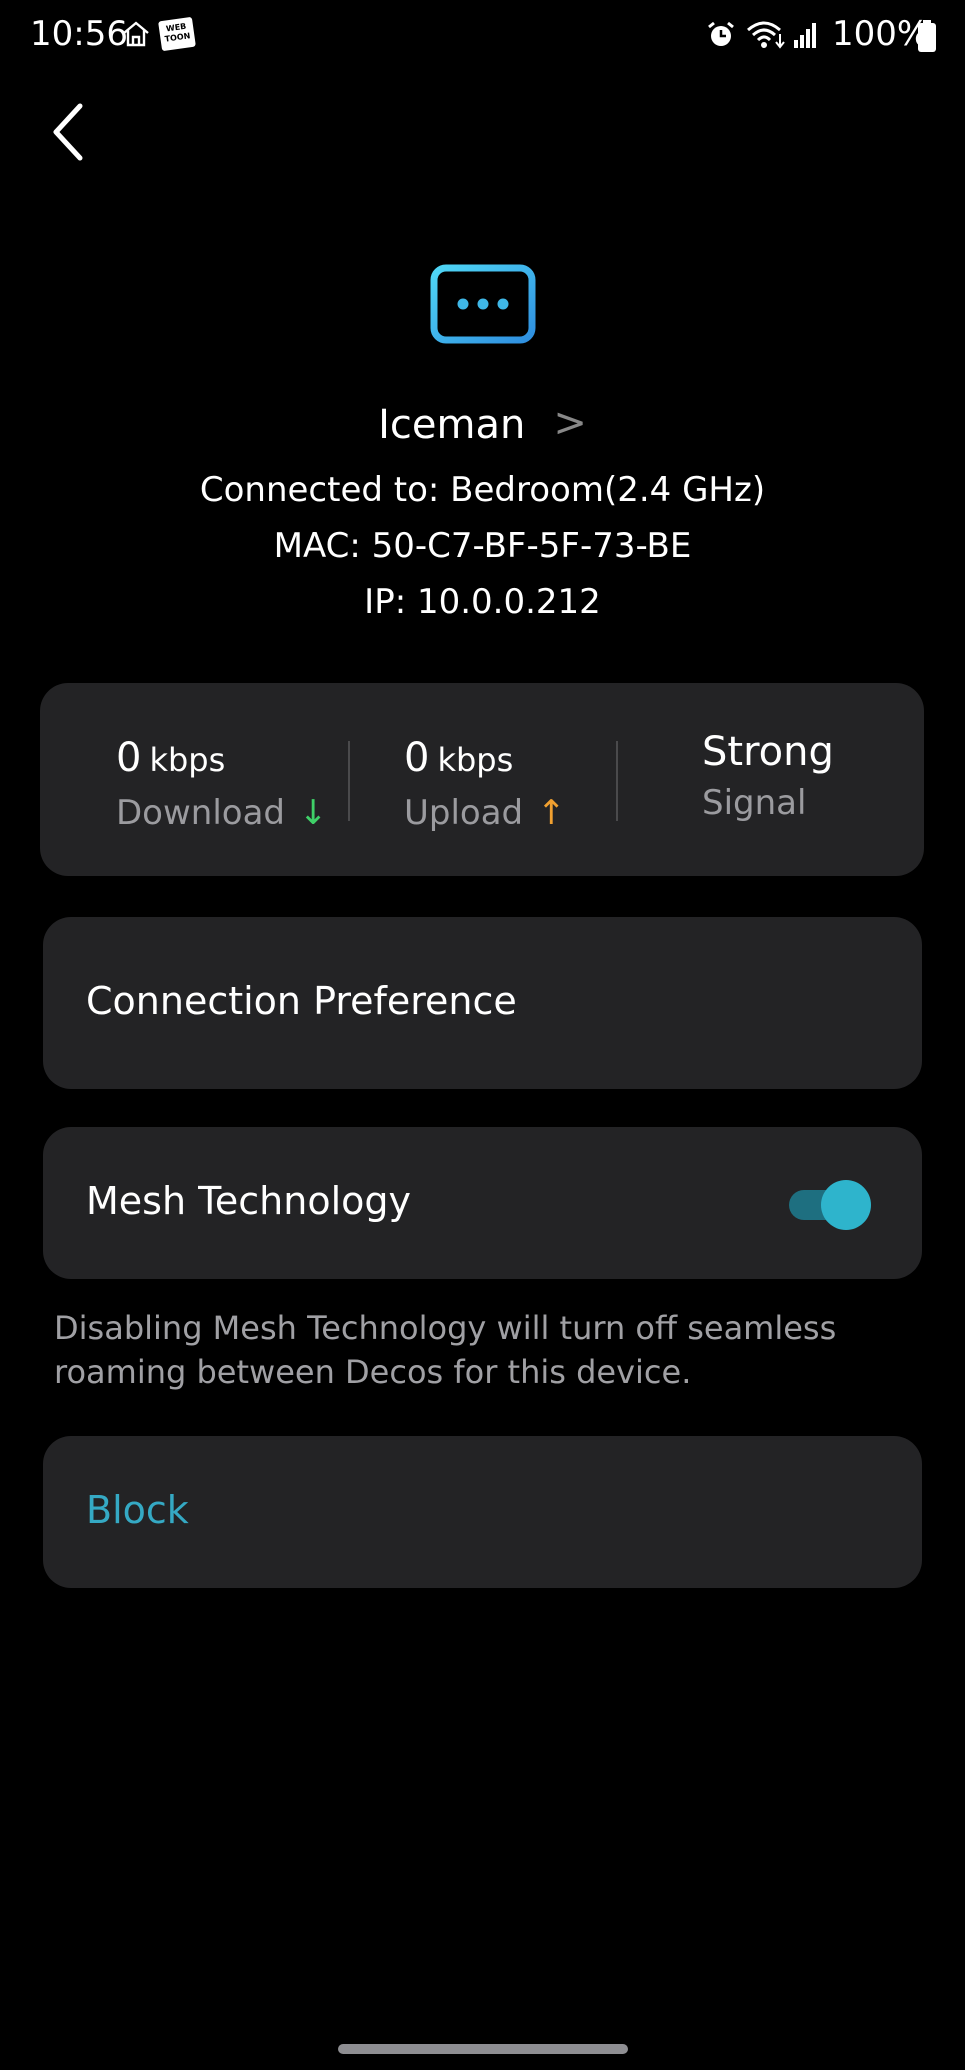 This screenshot has width=965, height=2070. What do you see at coordinates (551, 813) in the screenshot?
I see `arrow-up-icon: ↑` at bounding box center [551, 813].